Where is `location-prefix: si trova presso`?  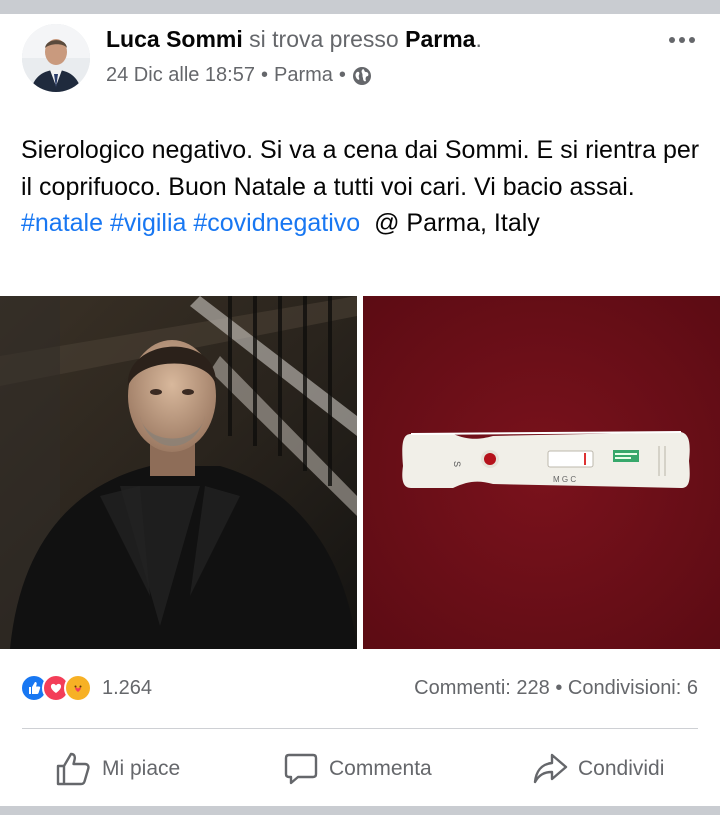 location-prefix: si trova presso is located at coordinates (324, 39).